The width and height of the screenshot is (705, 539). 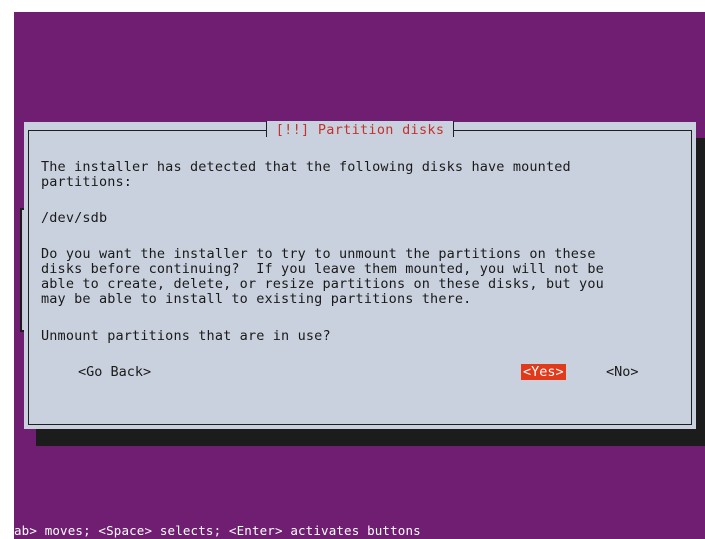 I want to click on yes-button: <Yes>, so click(x=543, y=372).